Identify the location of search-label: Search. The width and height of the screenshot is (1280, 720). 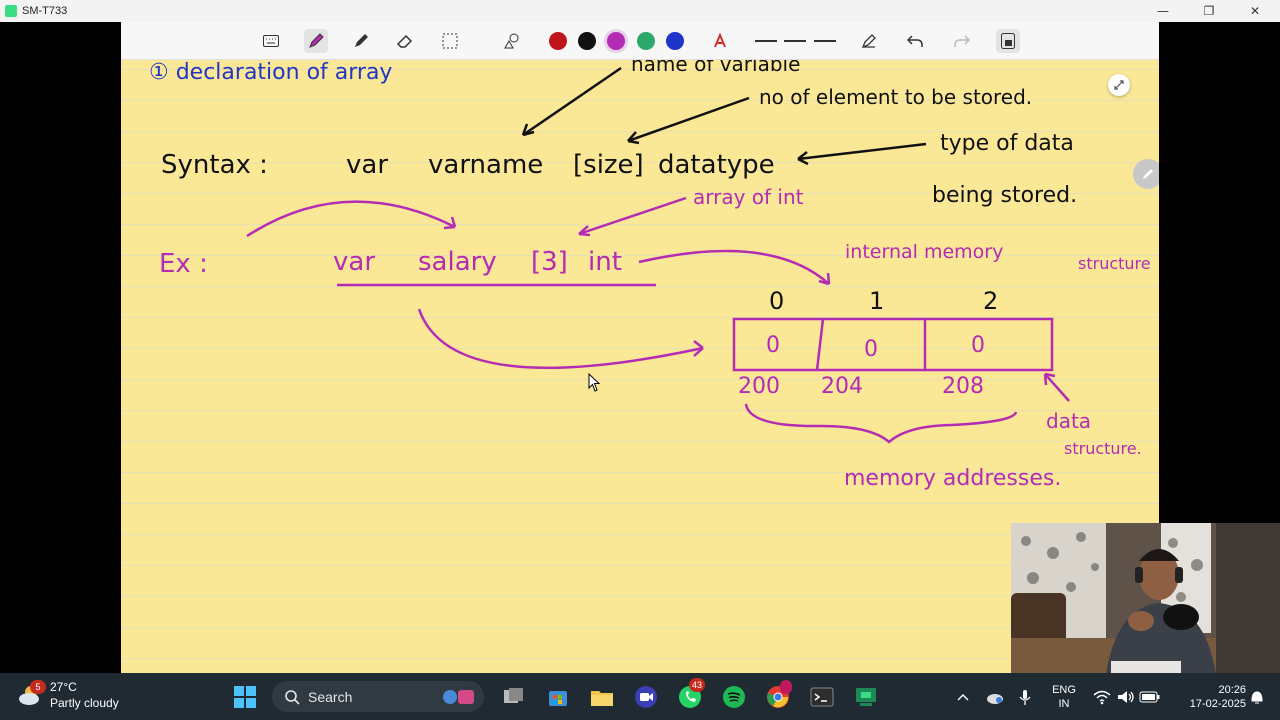
(330, 696).